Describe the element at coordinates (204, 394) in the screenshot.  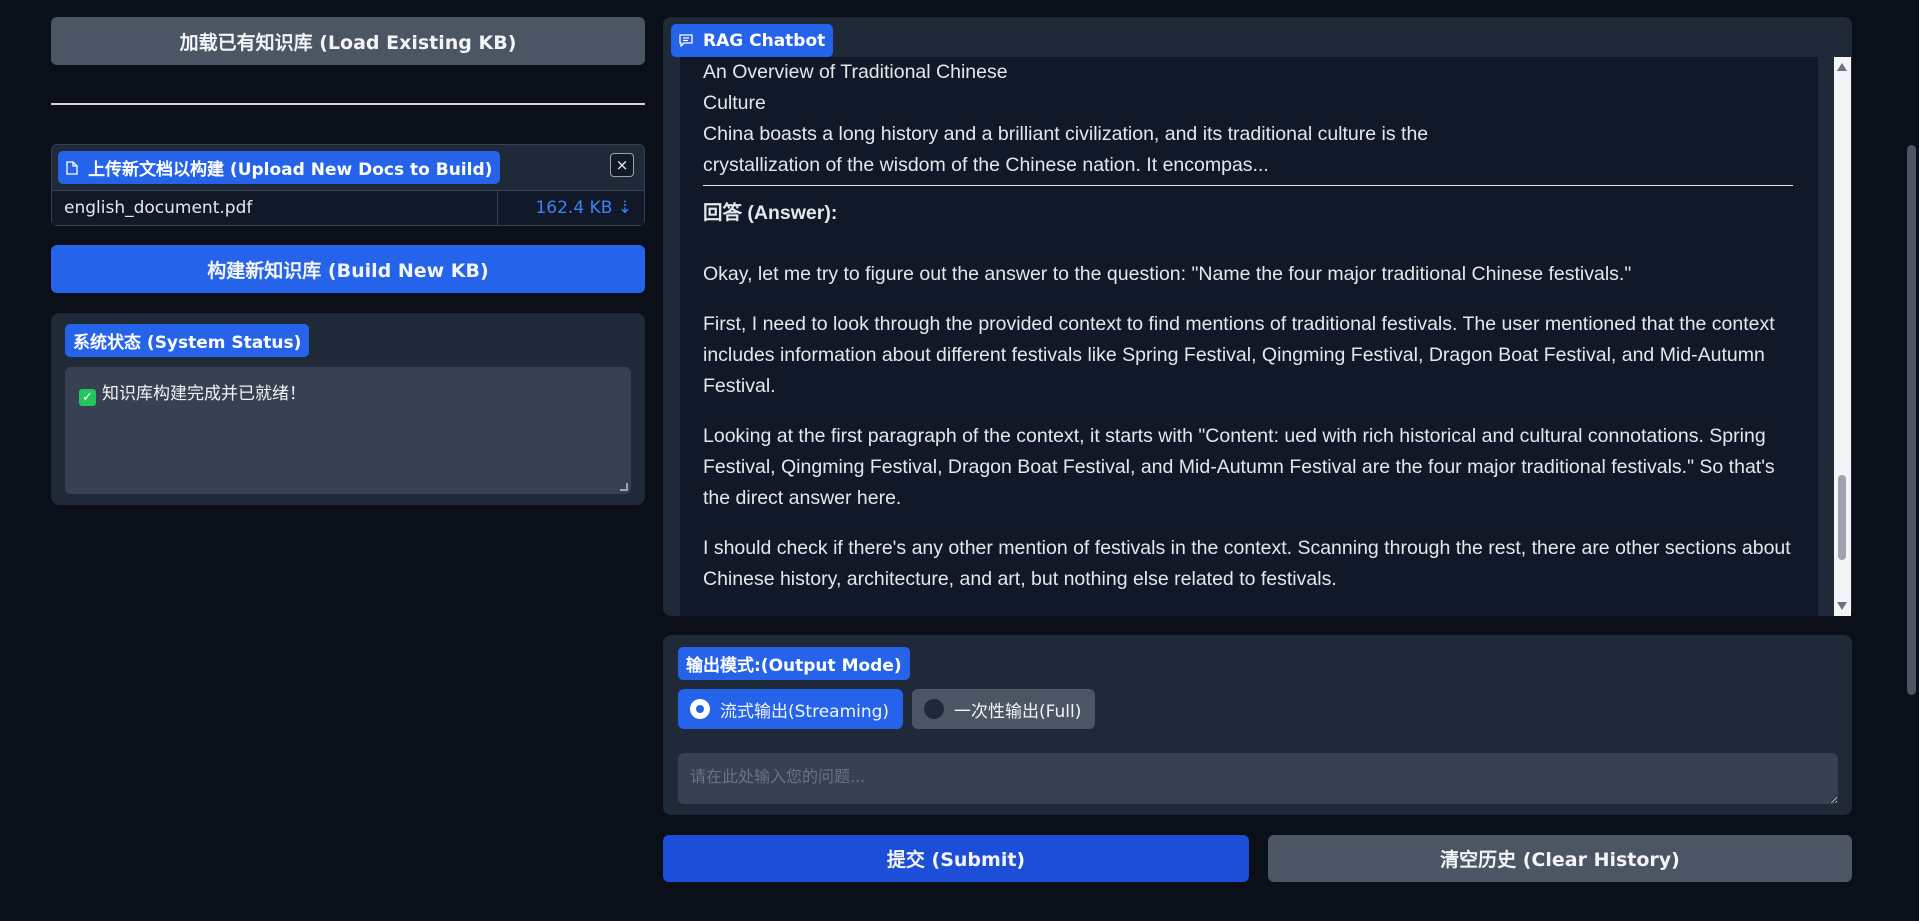
I see `status-text: 知识库构建完成并已就绪！` at that location.